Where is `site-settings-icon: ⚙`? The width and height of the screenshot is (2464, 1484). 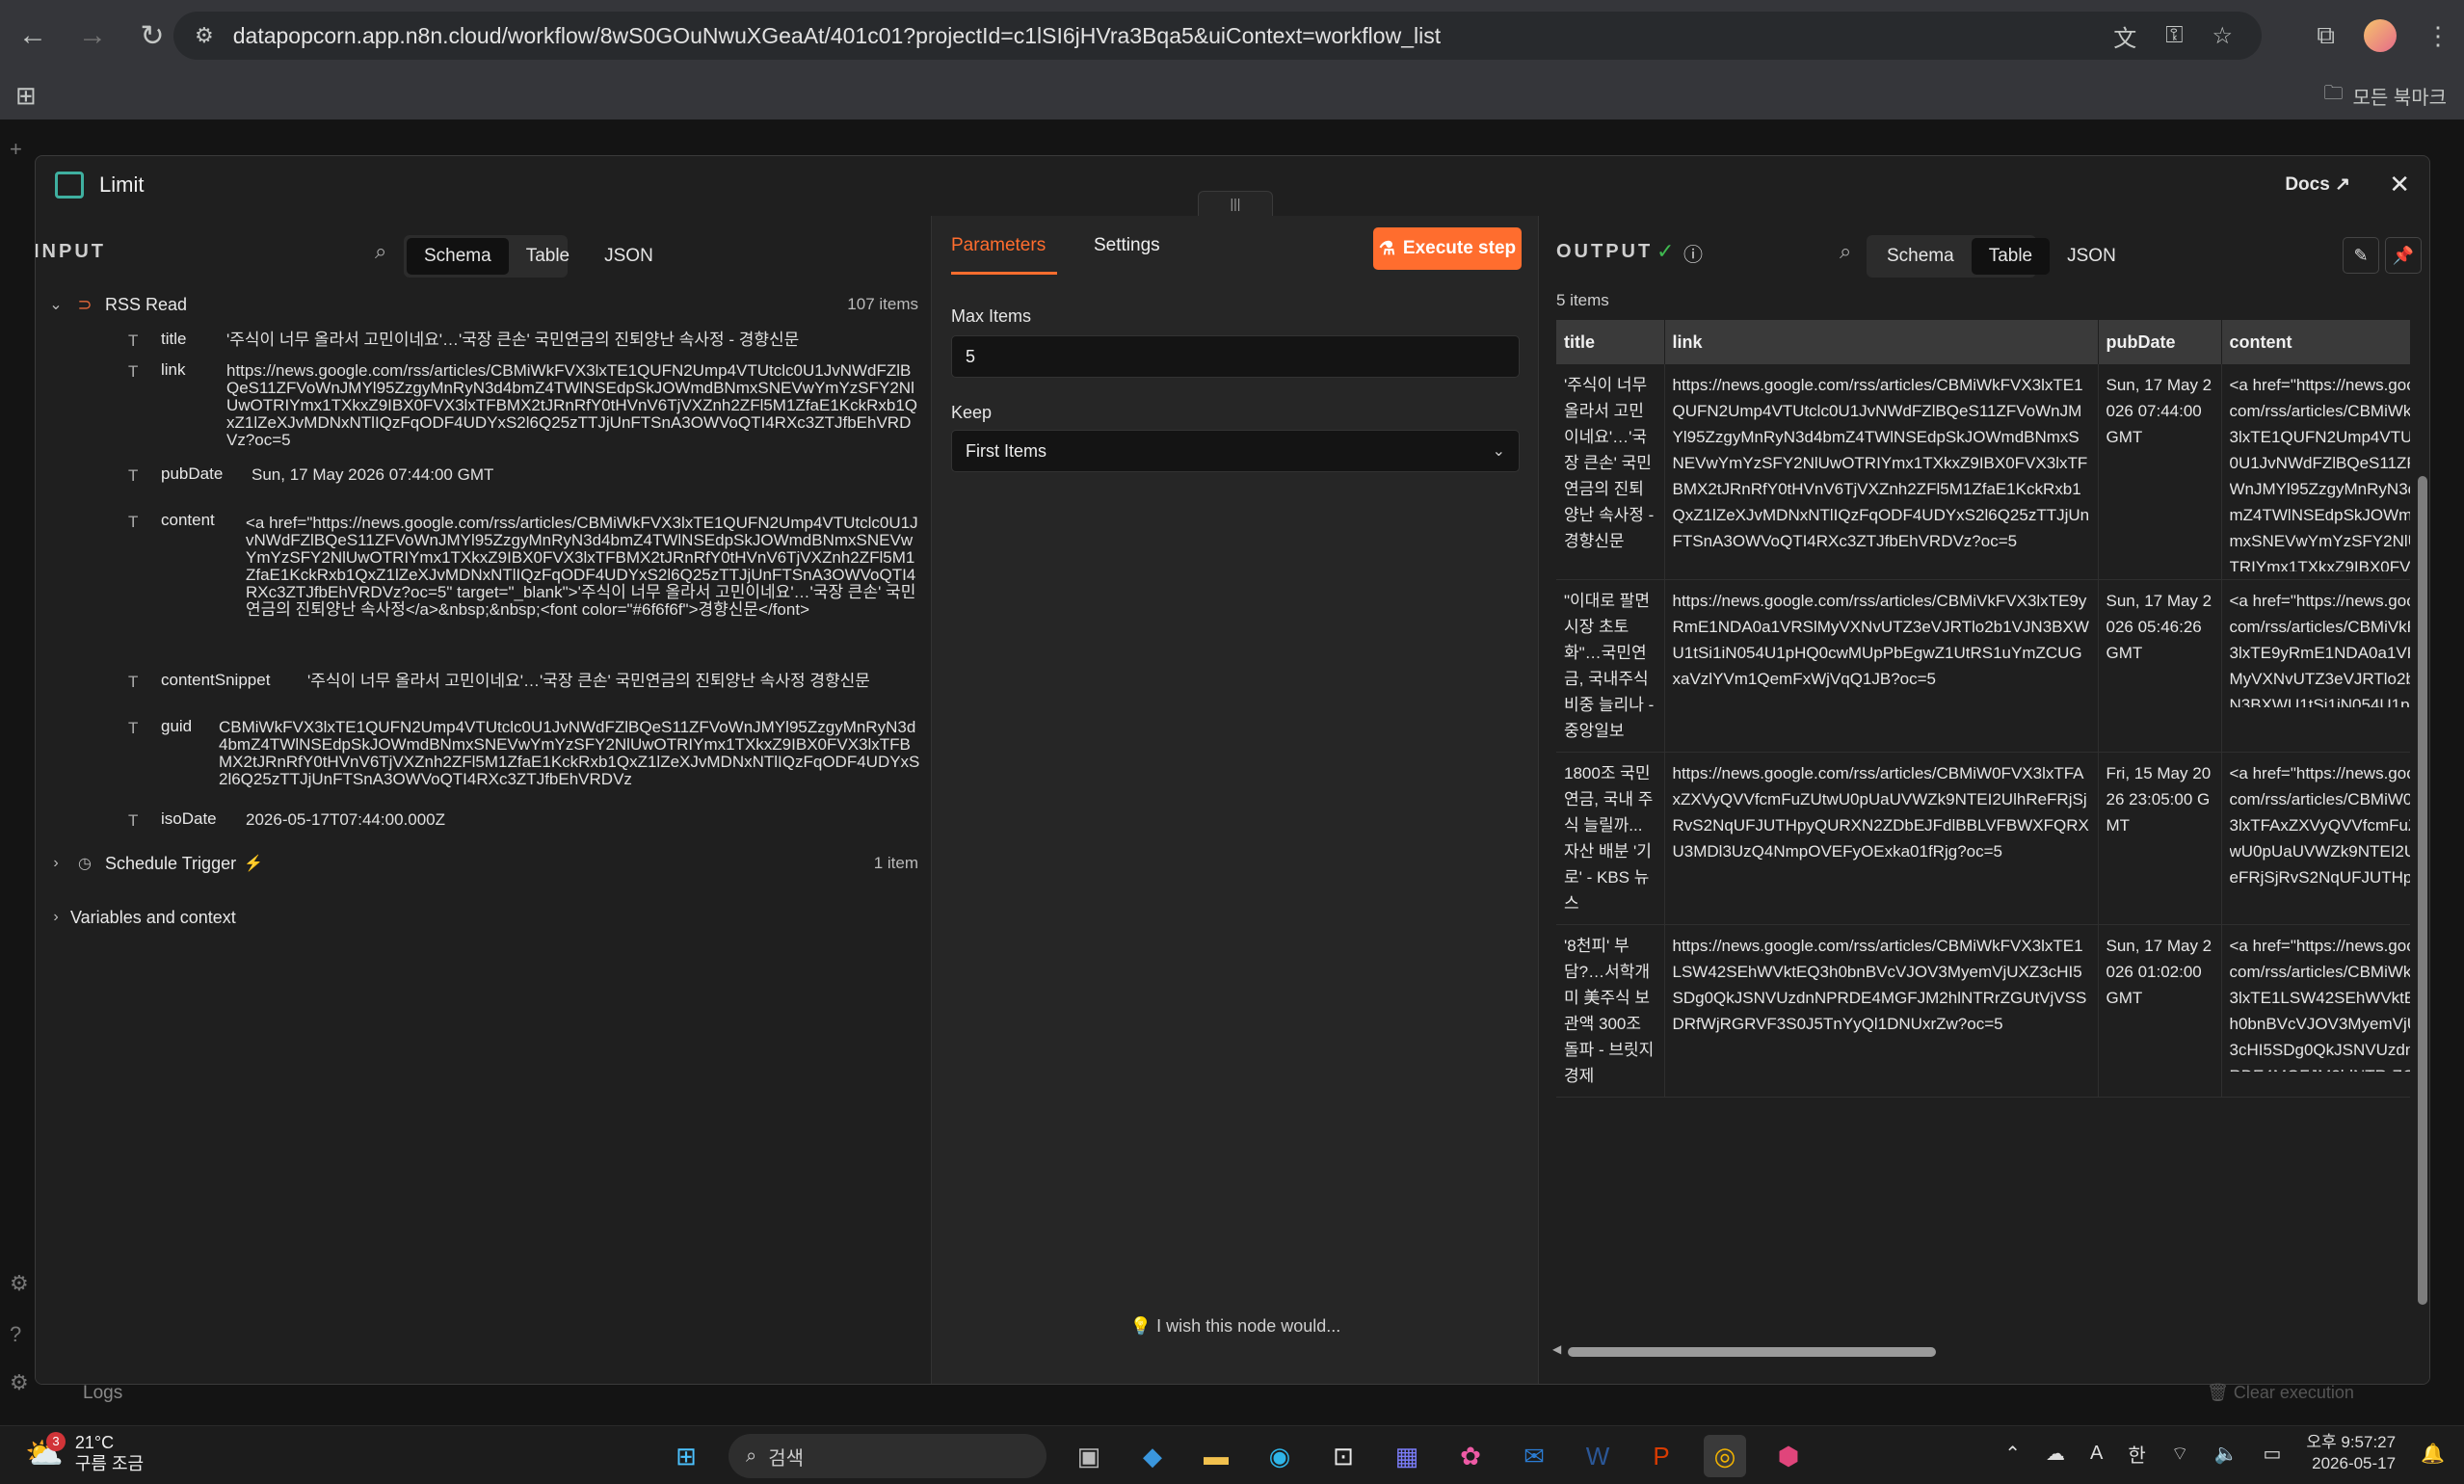
site-settings-icon: ⚙ is located at coordinates (204, 35).